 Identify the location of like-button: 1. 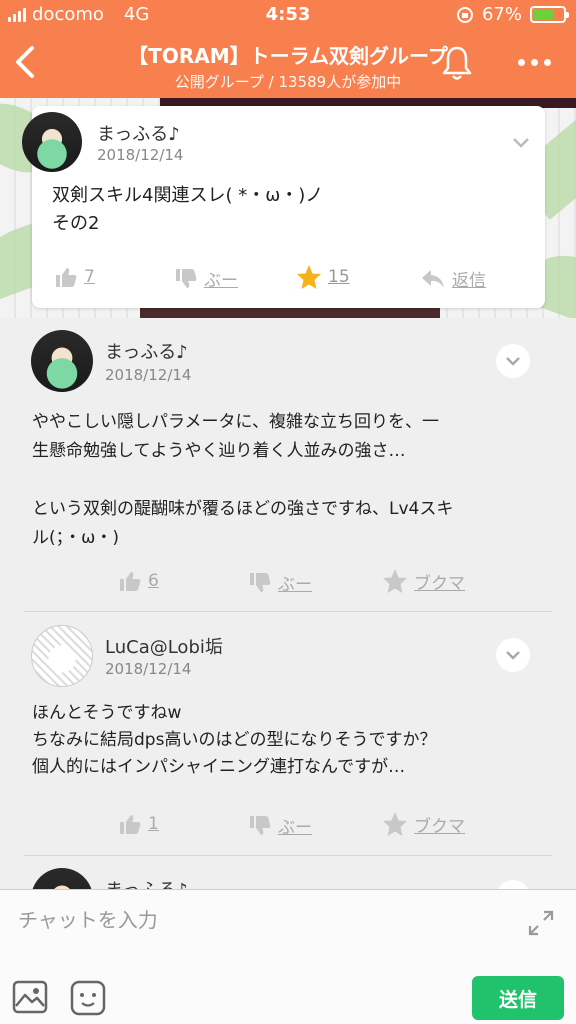
(138, 824).